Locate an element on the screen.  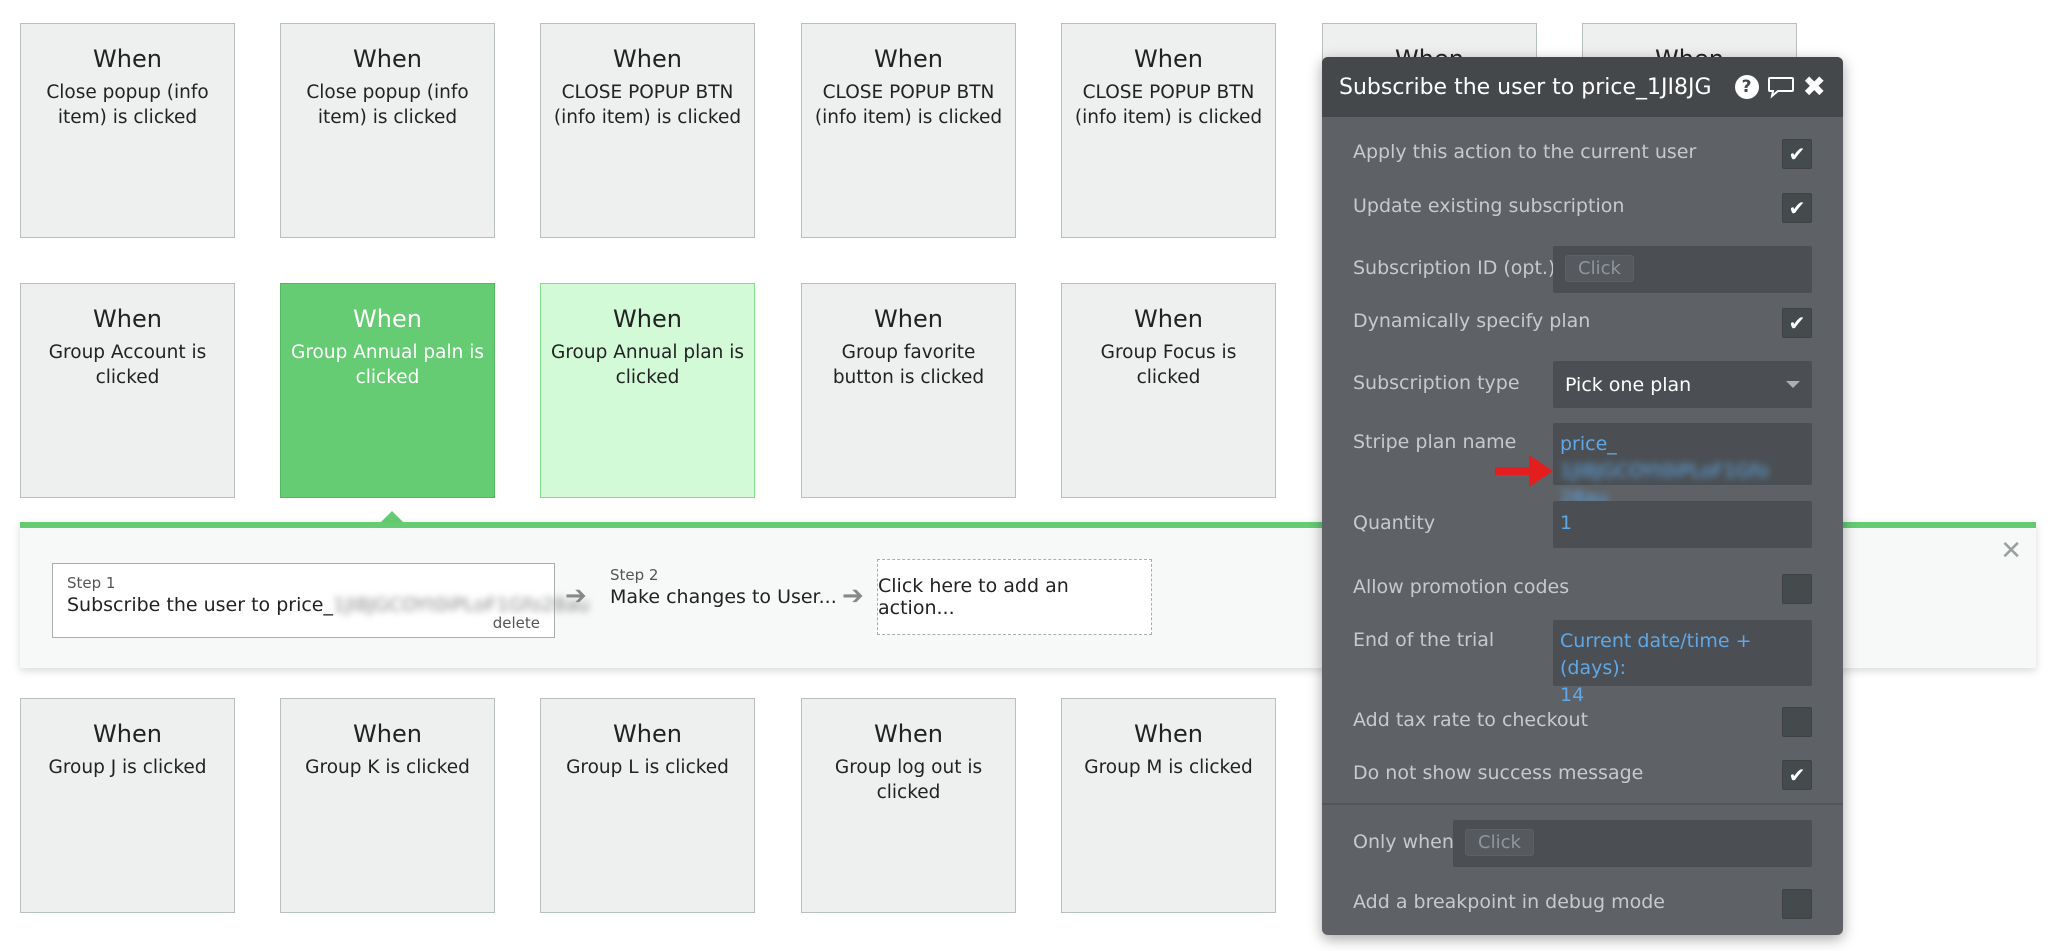
promo-codes-row: Allow promotion codes is located at coordinates (1582, 589).